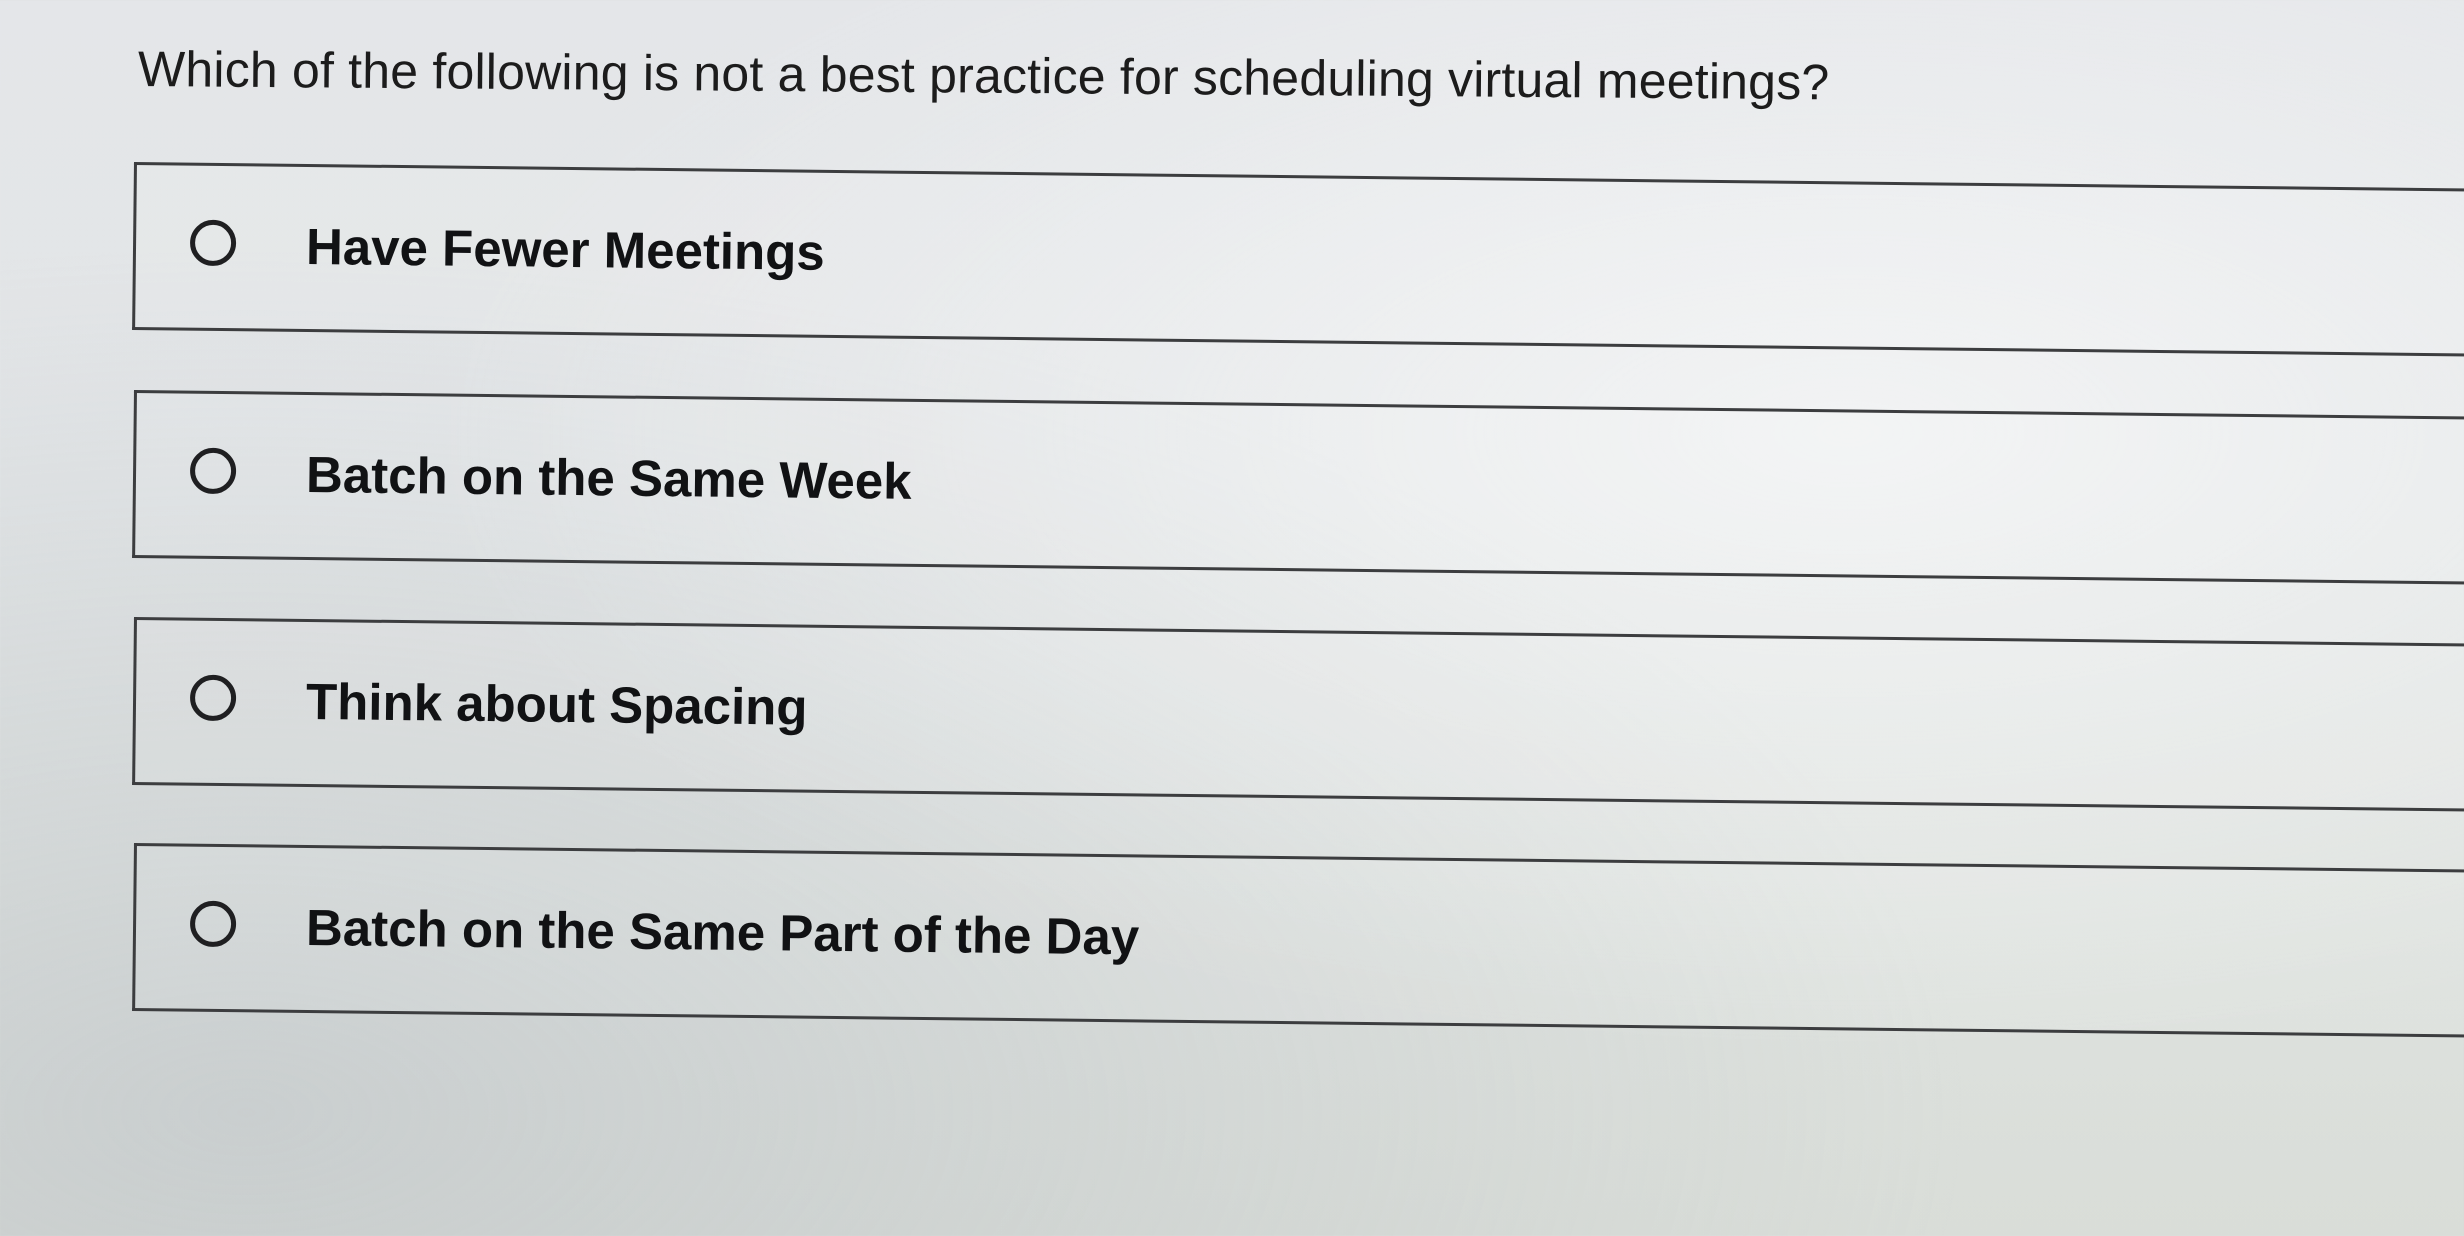  Describe the element at coordinates (608, 477) in the screenshot. I see `answer-option-2-label: Batch on the Same Week` at that location.